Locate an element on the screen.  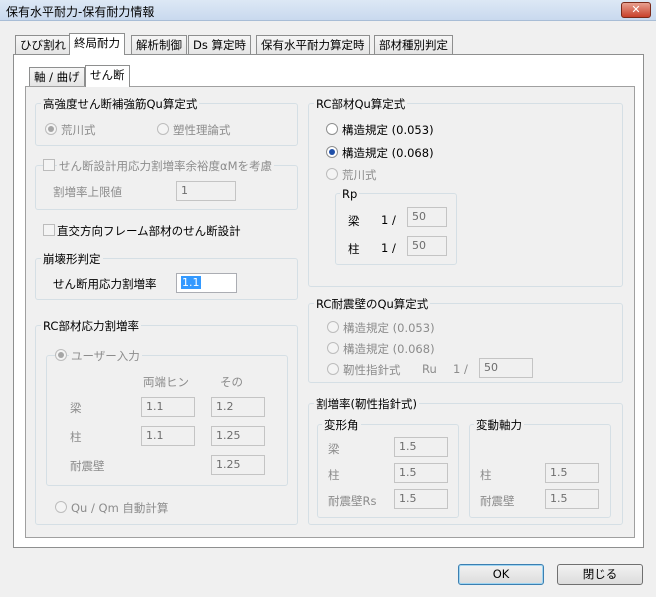
radio-auto-calc is located at coordinates (61, 507).